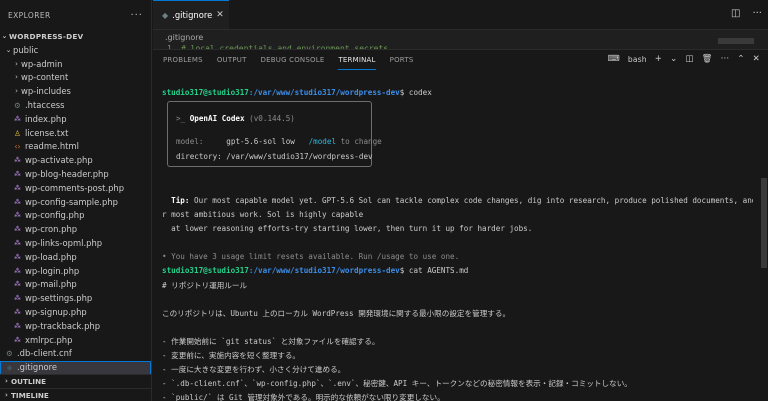 The height and width of the screenshot is (401, 768). Describe the element at coordinates (460, 37) in the screenshot. I see `breadcrumb: .gitignore` at that location.